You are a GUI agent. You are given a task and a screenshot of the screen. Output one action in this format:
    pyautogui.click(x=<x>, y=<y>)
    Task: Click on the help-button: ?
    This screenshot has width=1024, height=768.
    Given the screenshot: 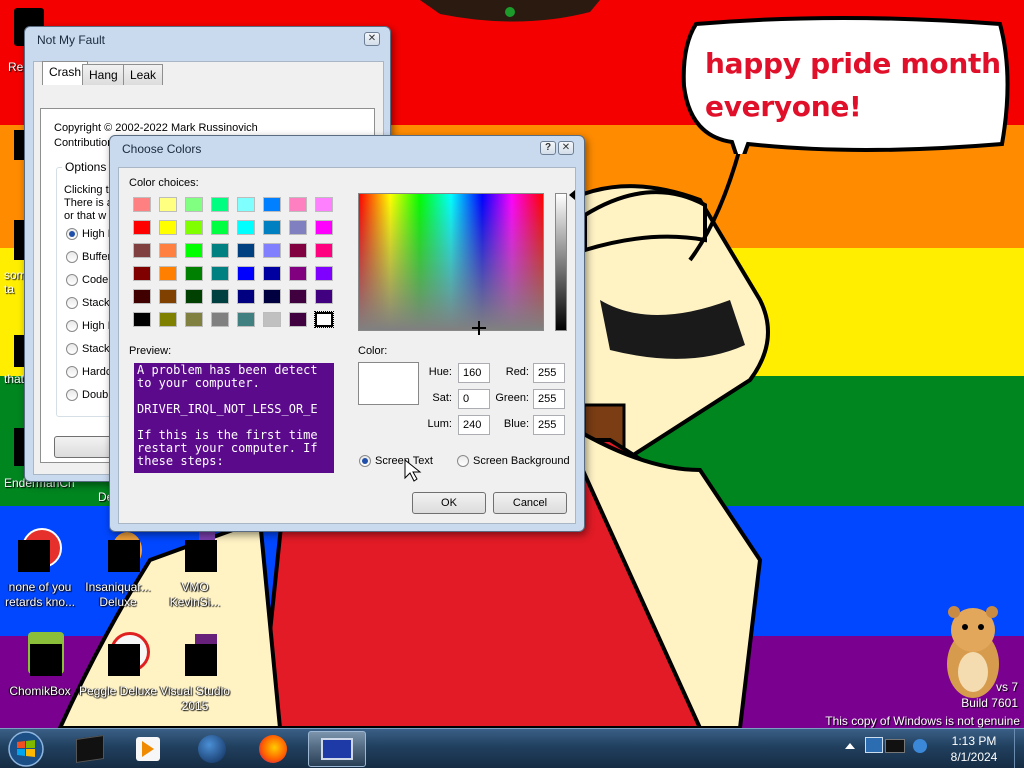 What is the action you would take?
    pyautogui.click(x=548, y=148)
    